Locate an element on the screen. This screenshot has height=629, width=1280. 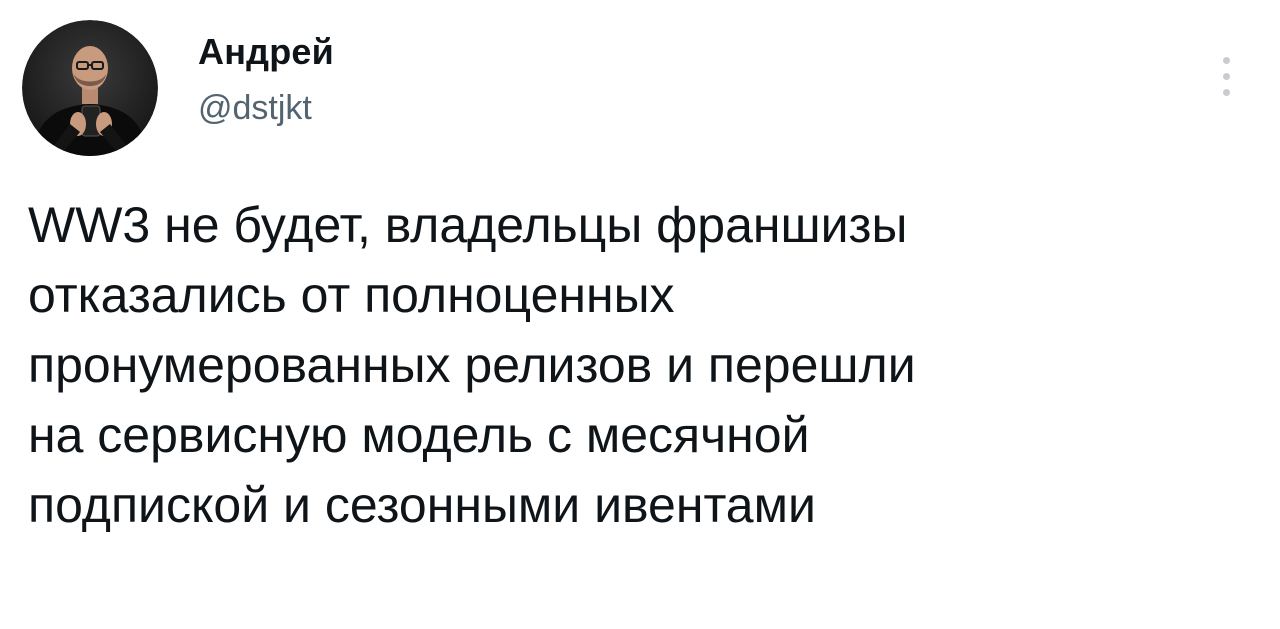
more-vertical-icon is located at coordinates (1226, 60).